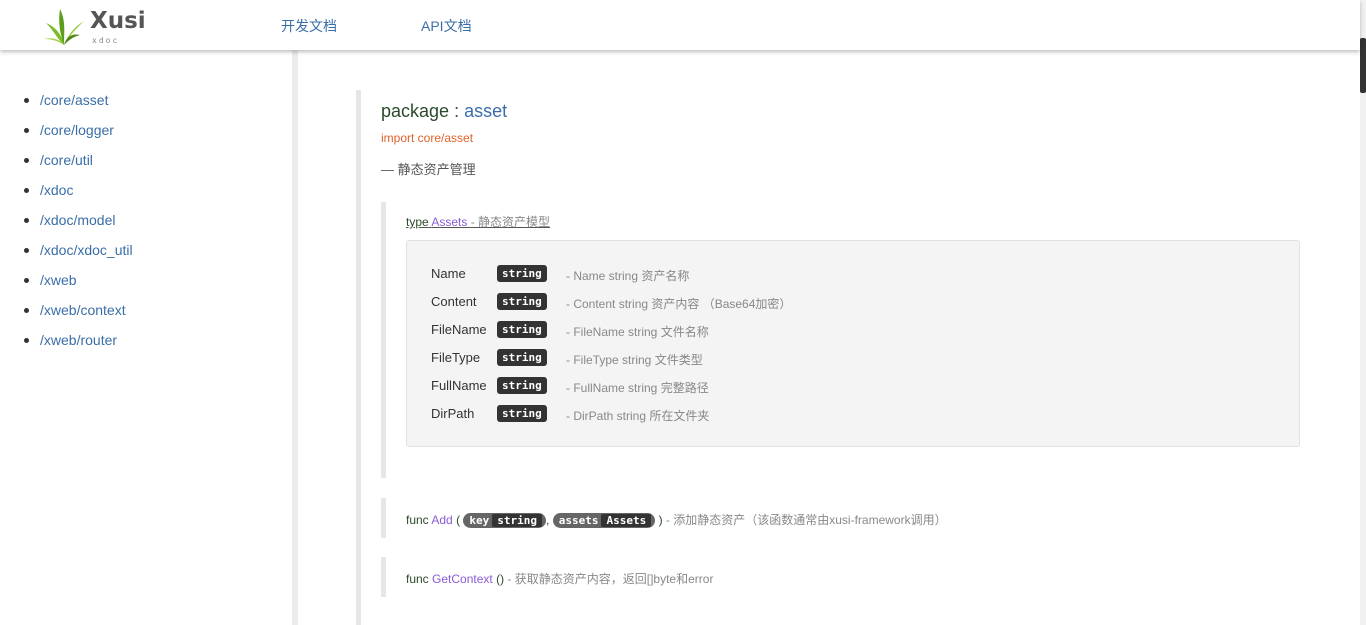 This screenshot has height=625, width=1366. I want to click on param-name: assets, so click(578, 521).